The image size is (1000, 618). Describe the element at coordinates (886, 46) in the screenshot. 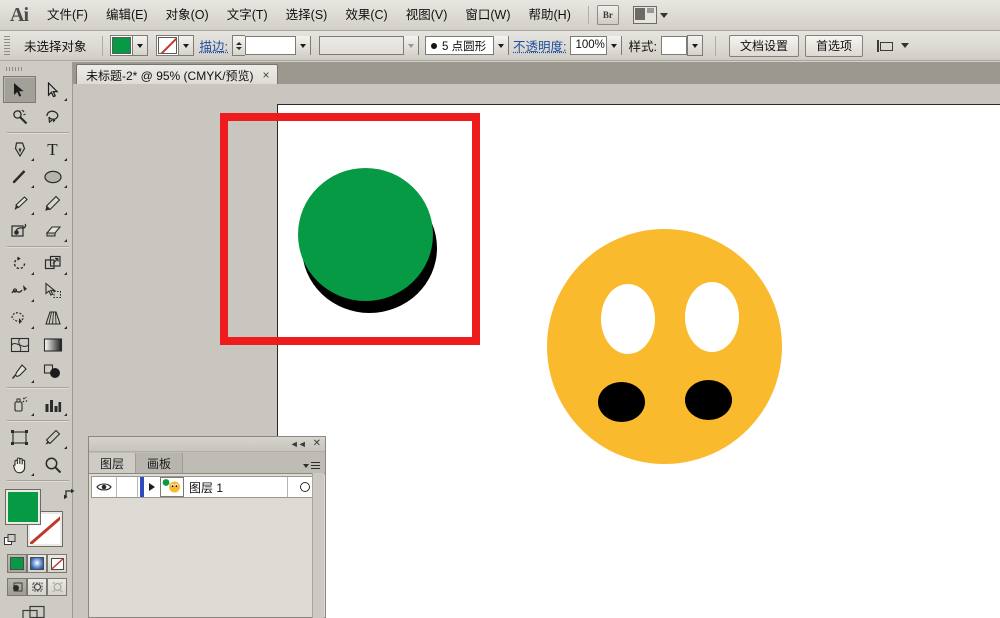

I see `align-to-icon` at that location.